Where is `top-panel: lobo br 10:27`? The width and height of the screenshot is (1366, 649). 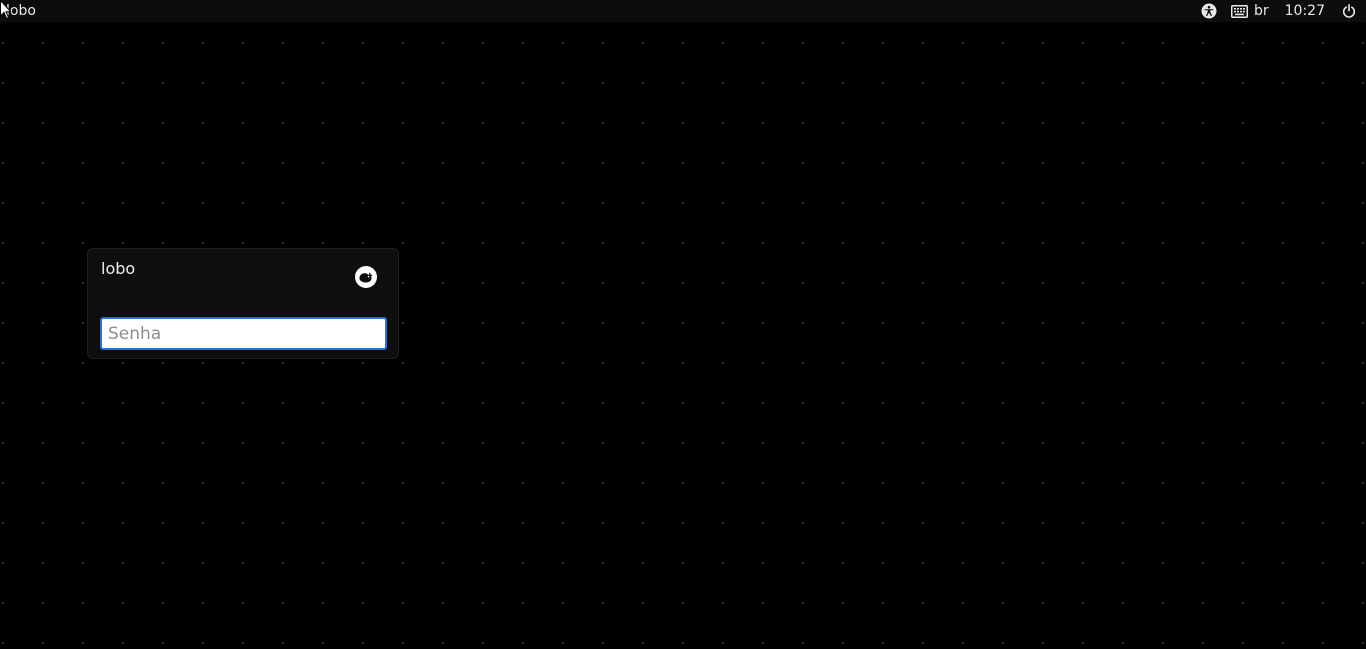
top-panel: lobo br 10:27 is located at coordinates (683, 11).